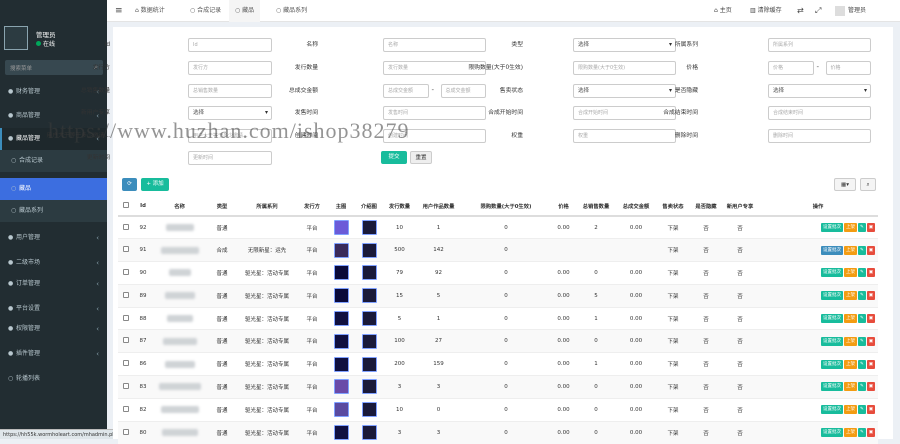 The width and height of the screenshot is (900, 444). What do you see at coordinates (129, 184) in the screenshot?
I see `refresh-button: ⟳` at bounding box center [129, 184].